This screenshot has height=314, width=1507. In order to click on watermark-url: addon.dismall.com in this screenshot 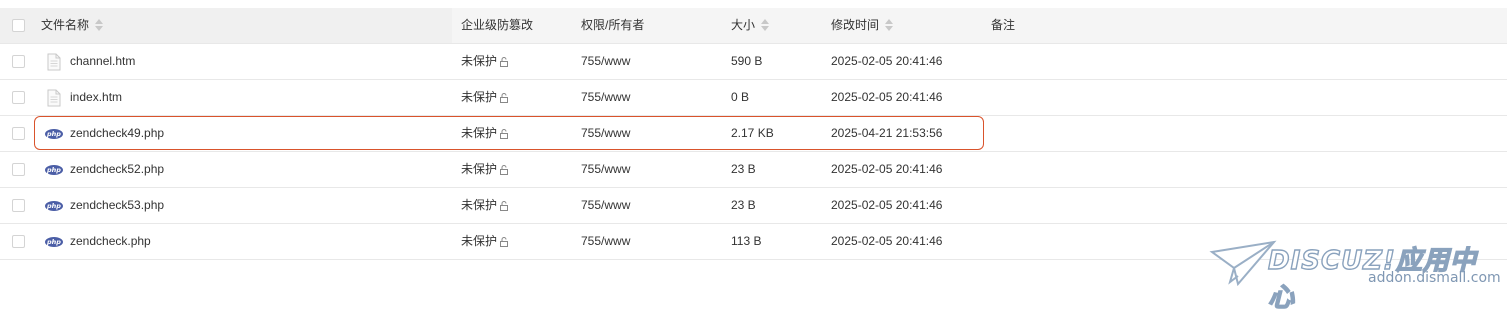, I will do `click(1434, 278)`.